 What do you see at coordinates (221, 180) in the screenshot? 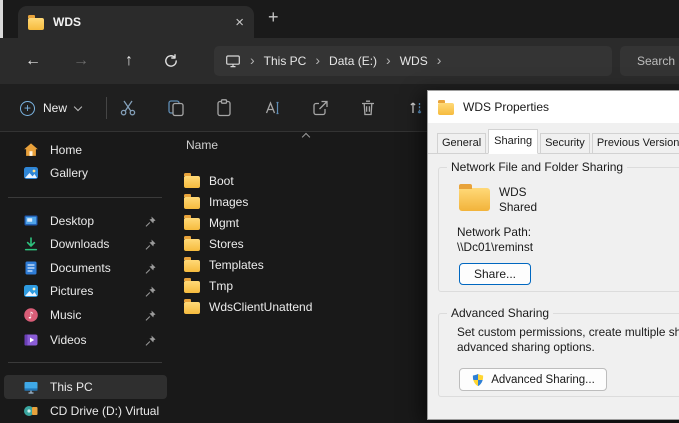
I see `file-name: Boot` at bounding box center [221, 180].